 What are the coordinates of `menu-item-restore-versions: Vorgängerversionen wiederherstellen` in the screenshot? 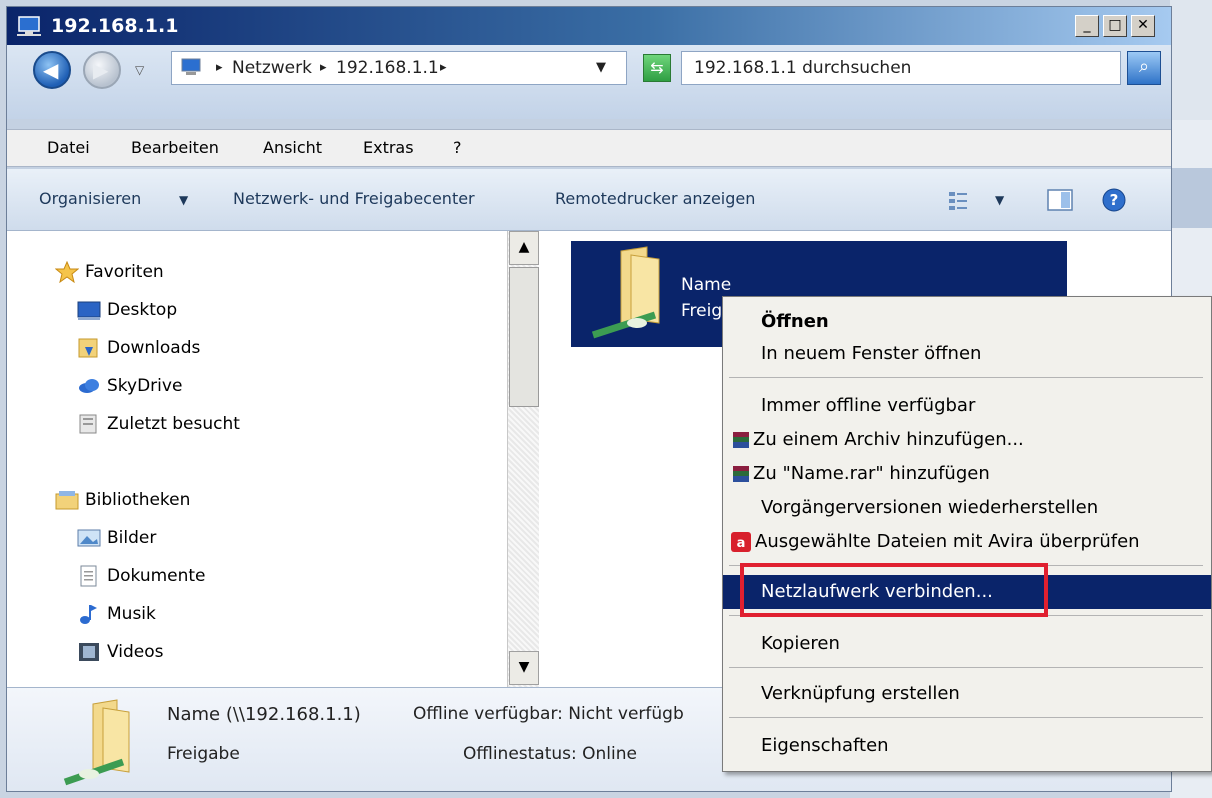 It's located at (967, 508).